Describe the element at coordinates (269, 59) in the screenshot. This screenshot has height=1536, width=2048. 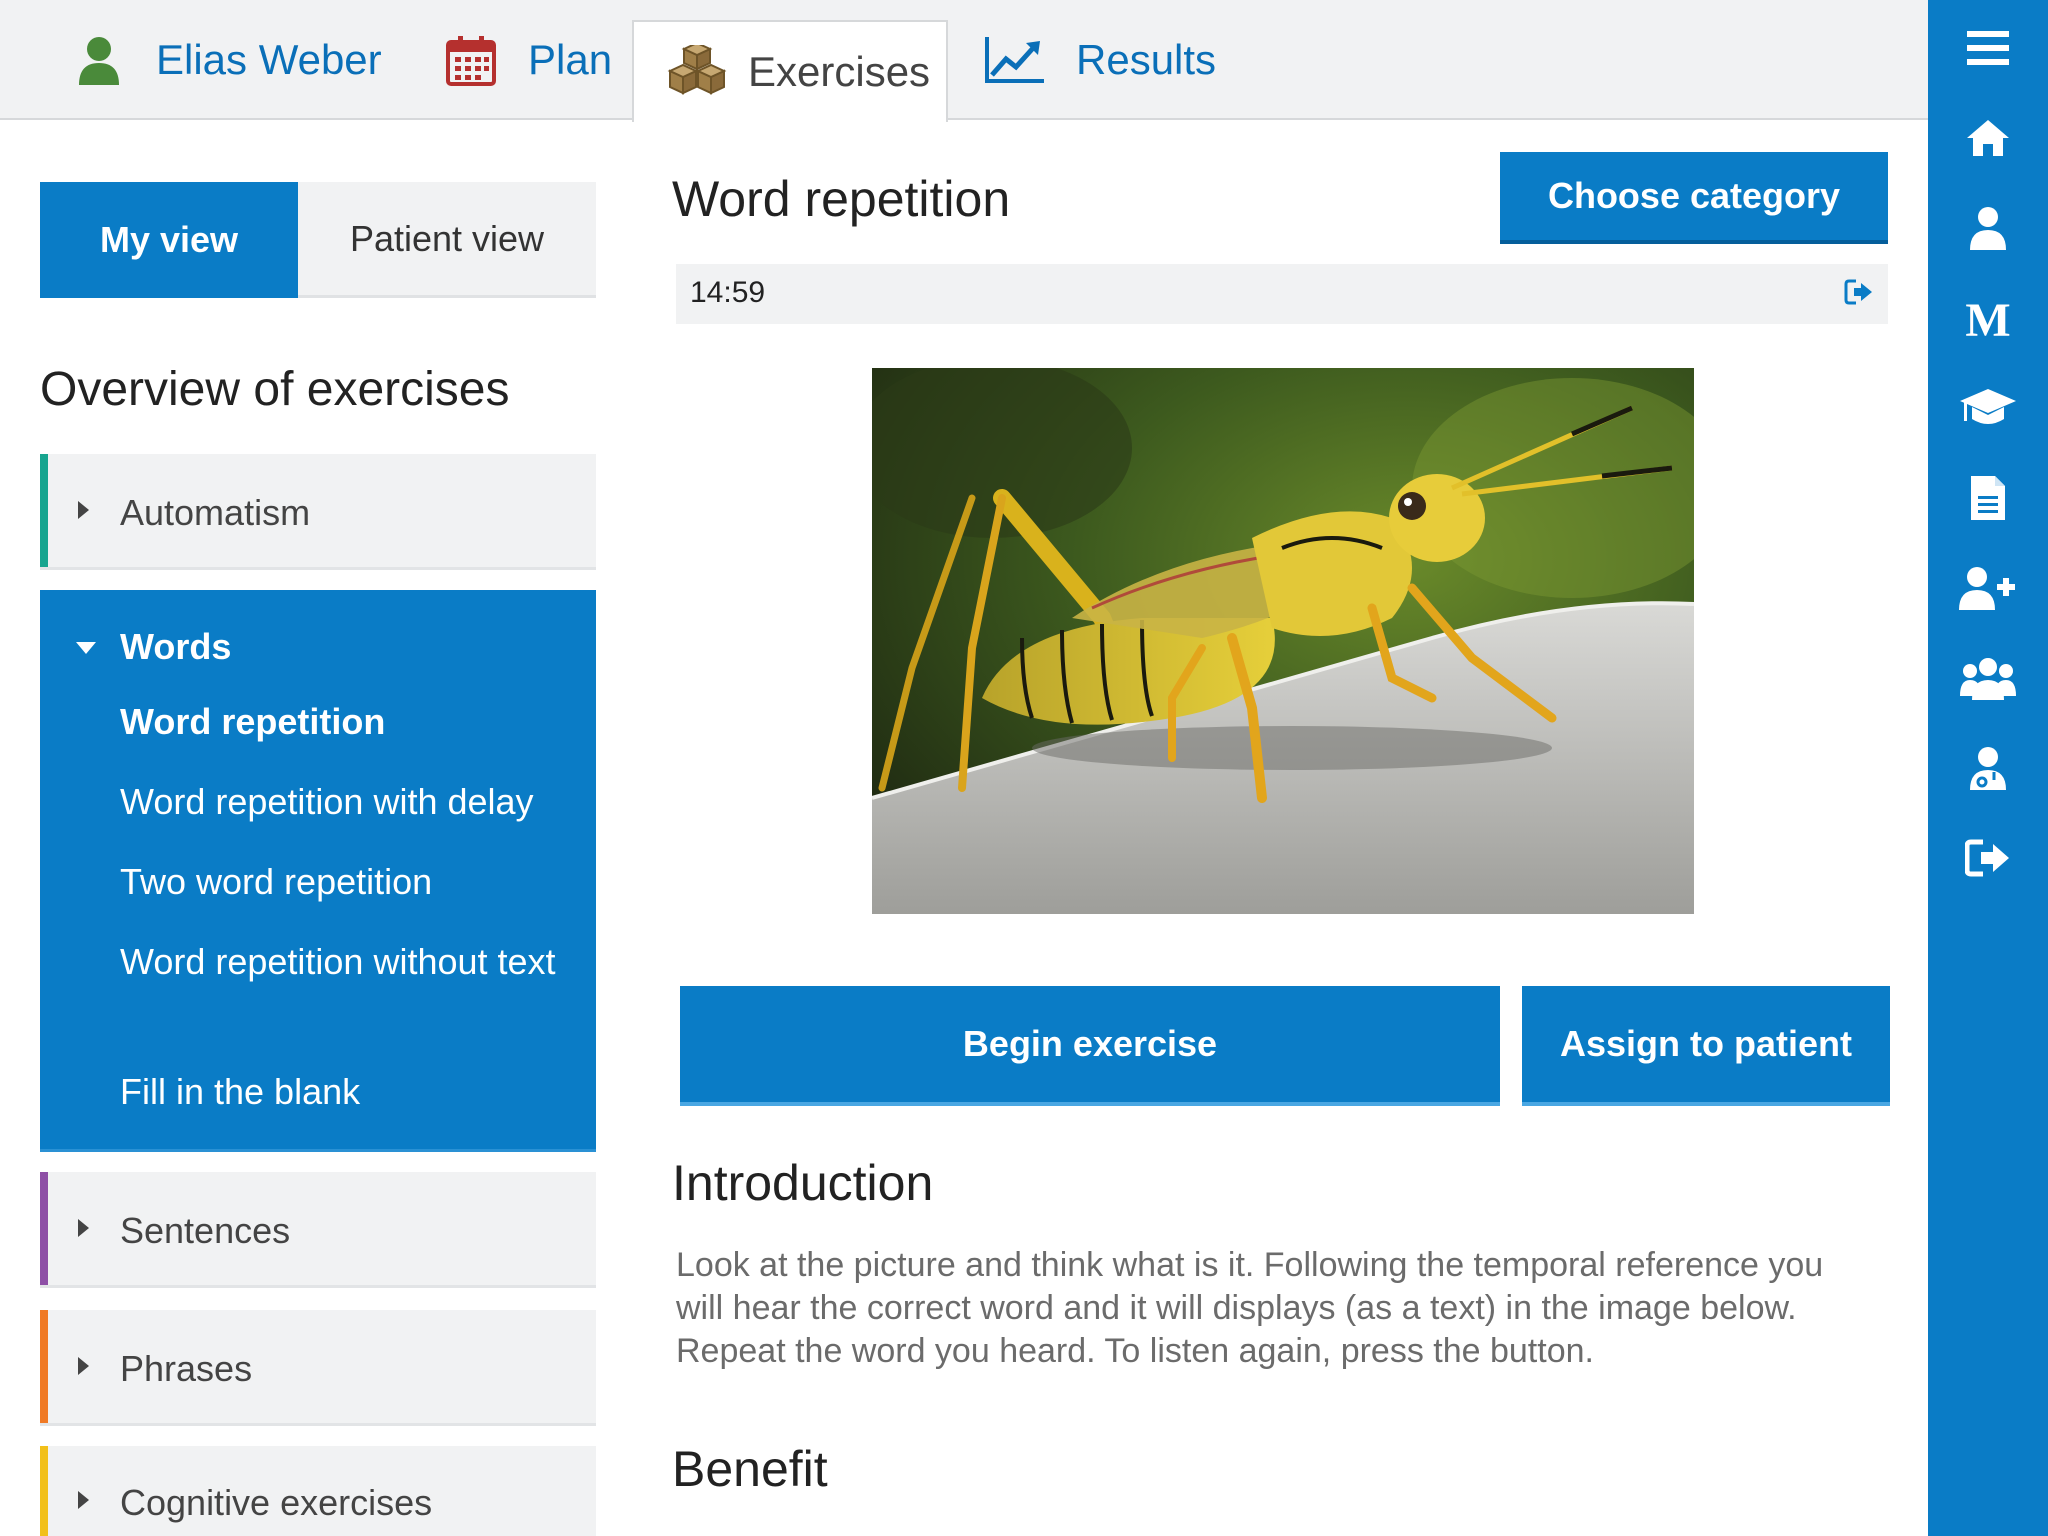
I see `tab-user-label: Elias Weber` at that location.